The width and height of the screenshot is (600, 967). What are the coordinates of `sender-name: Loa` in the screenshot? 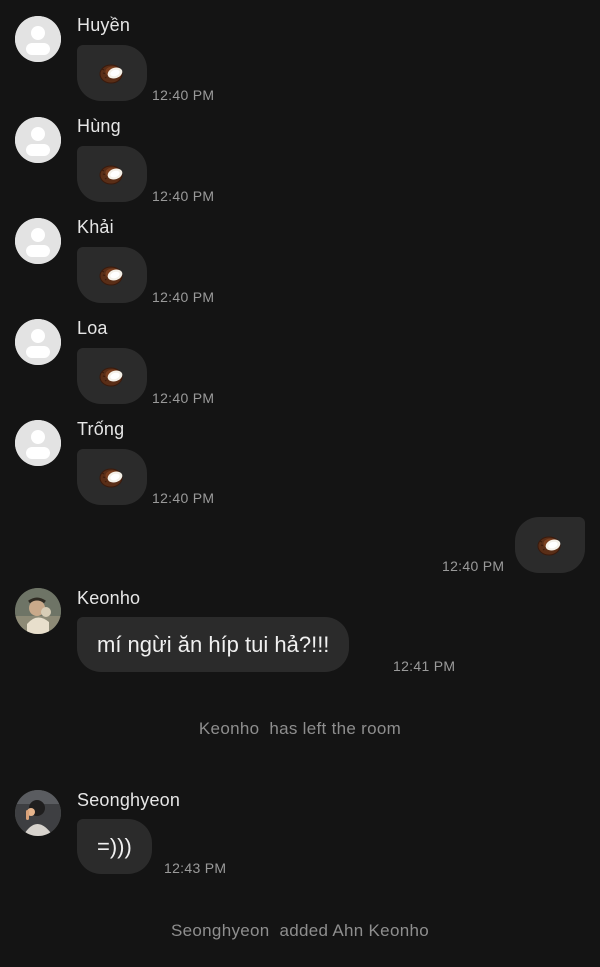 It's located at (92, 328).